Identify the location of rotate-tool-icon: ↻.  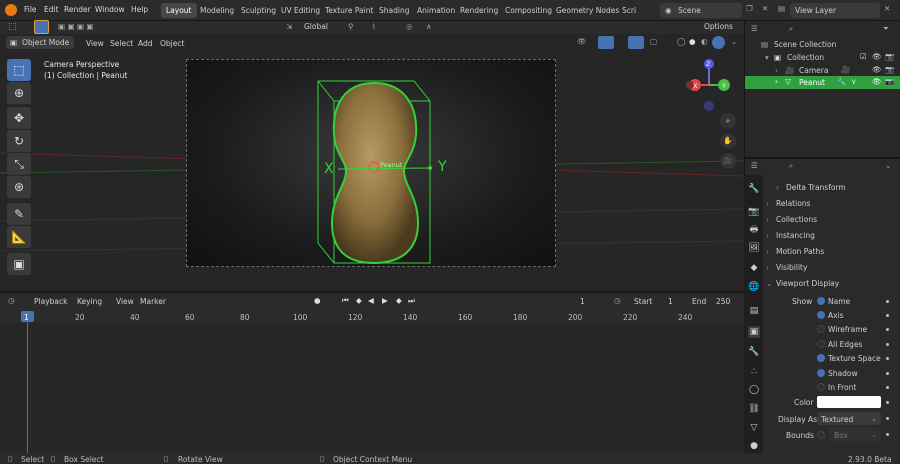
(19, 141).